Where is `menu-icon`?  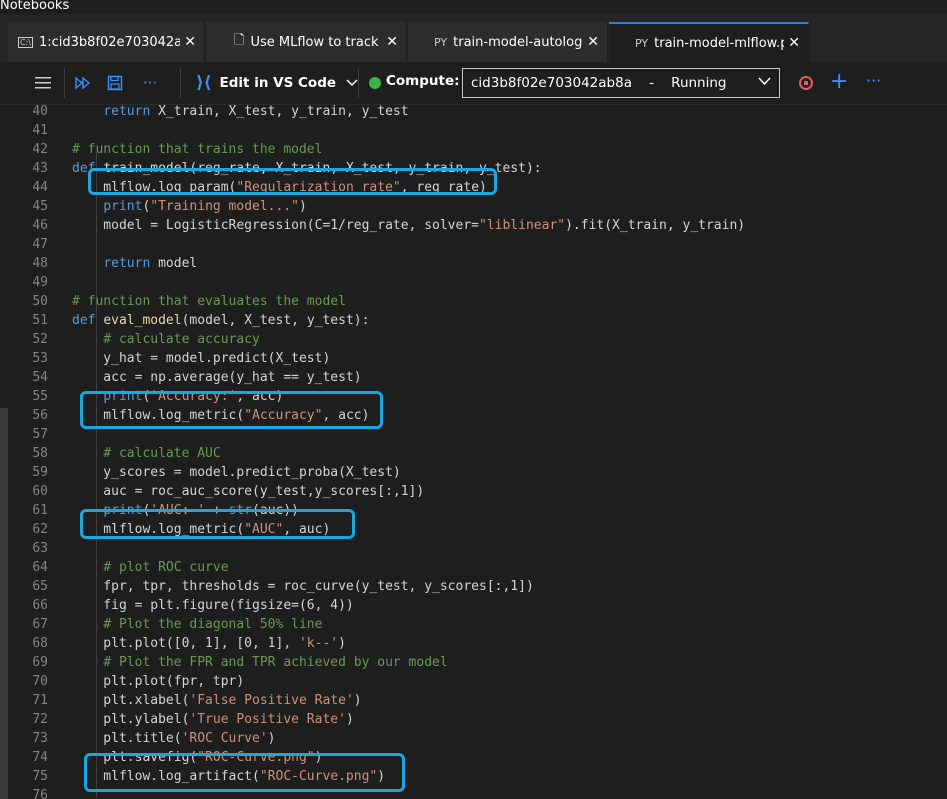
menu-icon is located at coordinates (43, 83).